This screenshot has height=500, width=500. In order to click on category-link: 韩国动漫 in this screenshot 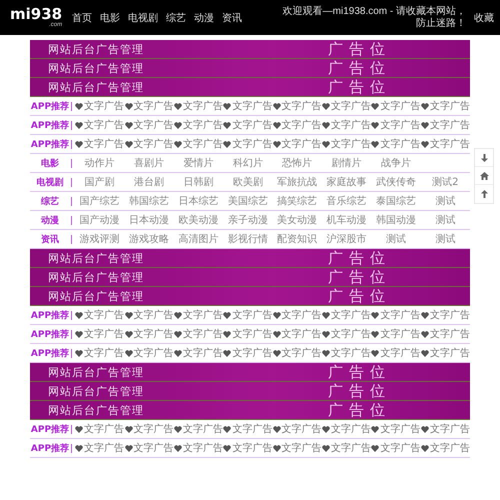, I will do `click(396, 220)`.